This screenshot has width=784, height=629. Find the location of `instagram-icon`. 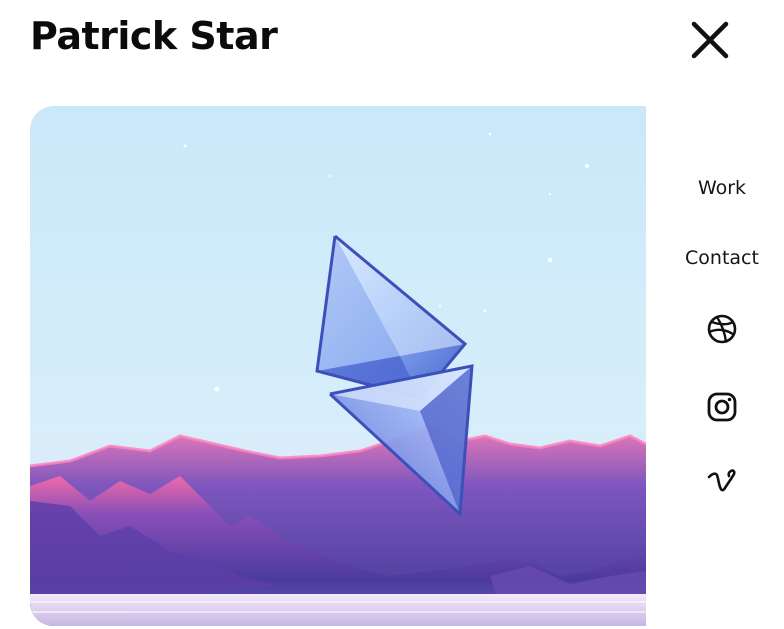

instagram-icon is located at coordinates (722, 407).